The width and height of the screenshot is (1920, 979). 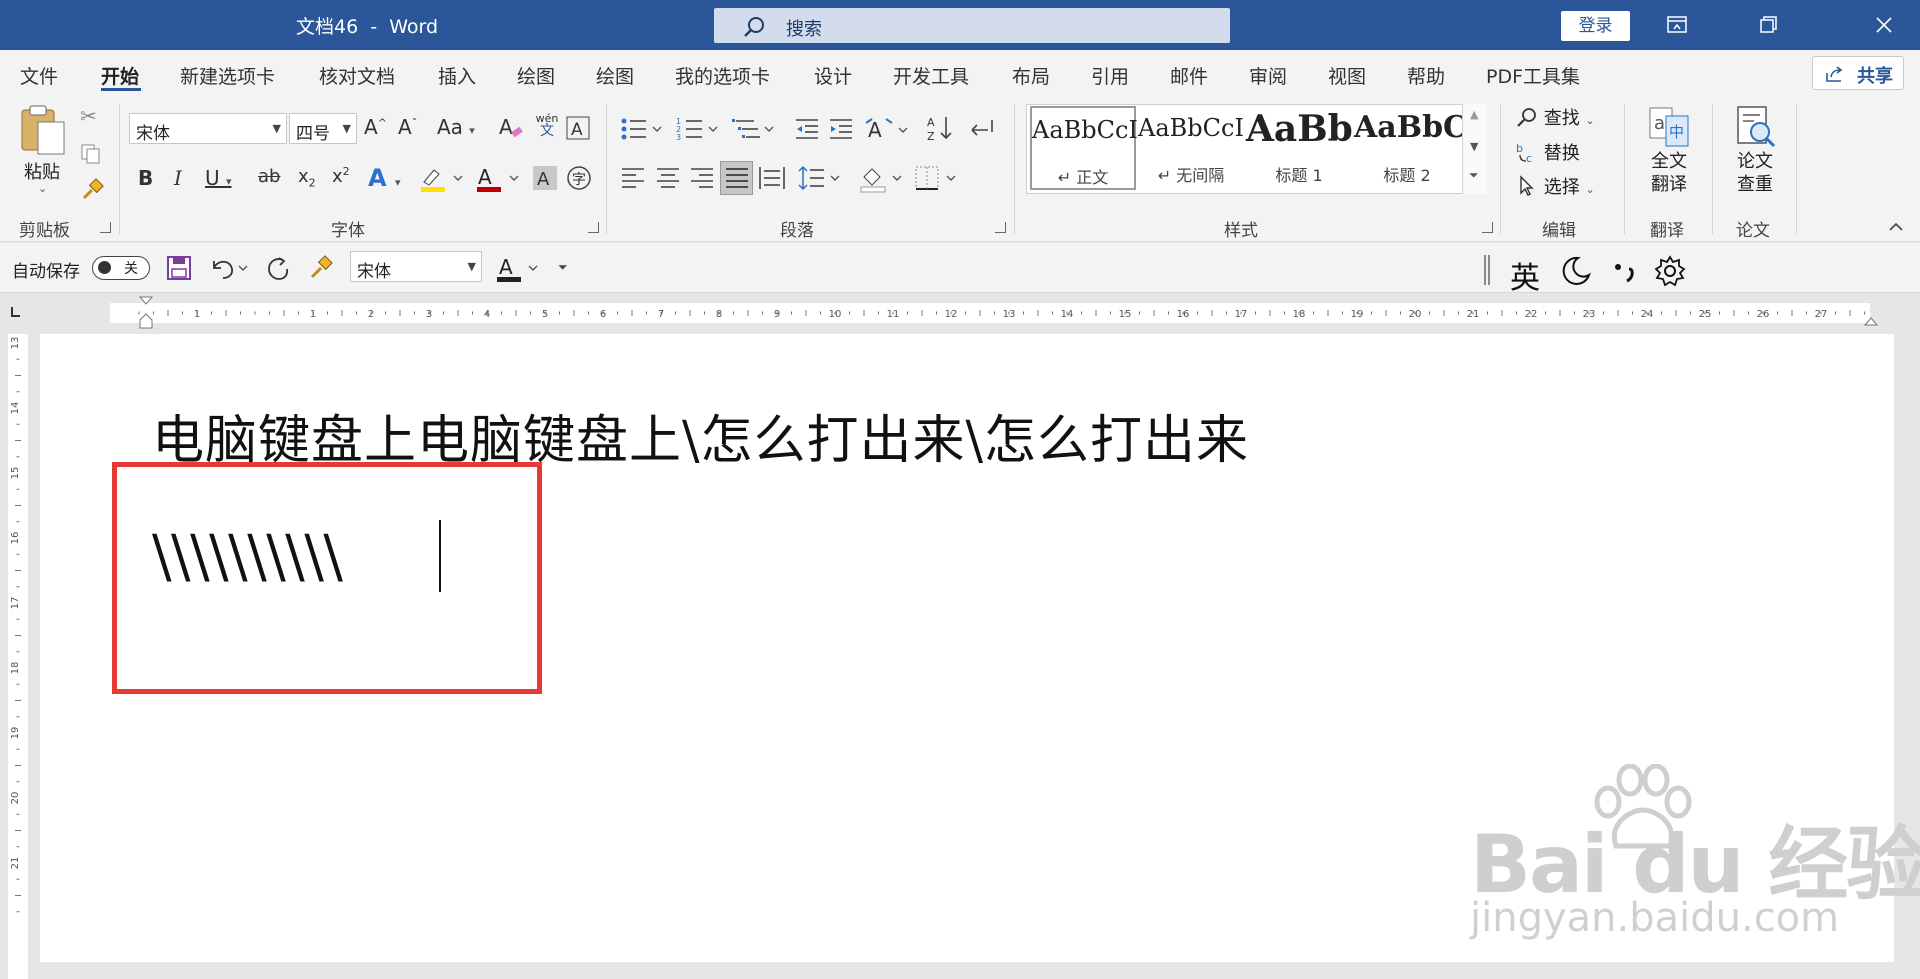 I want to click on undo-icon, so click(x=228, y=268).